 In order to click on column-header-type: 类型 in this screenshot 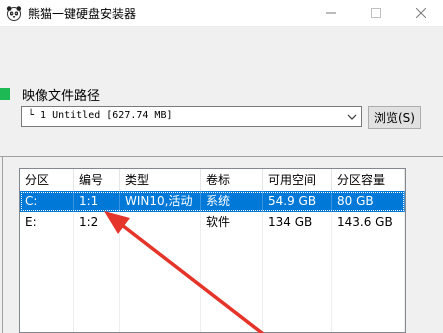, I will do `click(160, 180)`.